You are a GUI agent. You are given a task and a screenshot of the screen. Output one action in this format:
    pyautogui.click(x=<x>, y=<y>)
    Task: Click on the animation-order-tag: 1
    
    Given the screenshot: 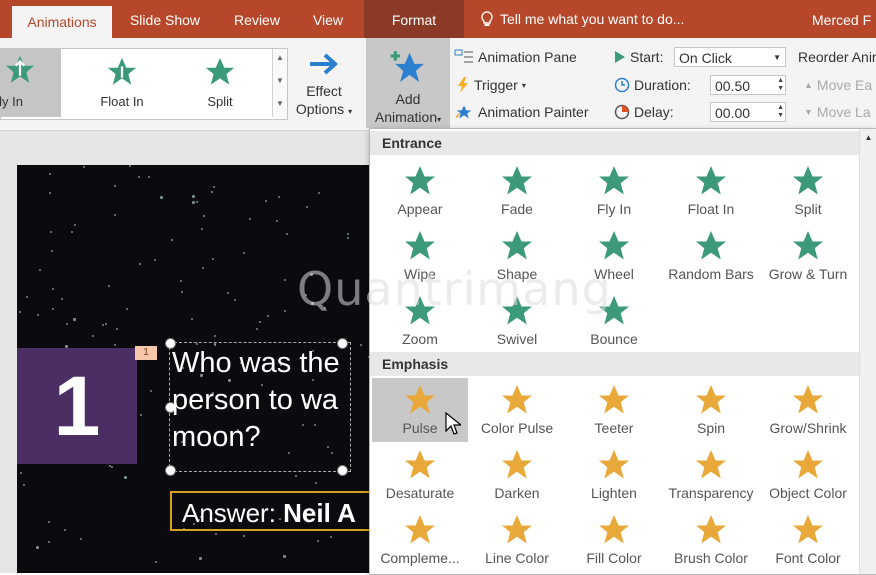 What is the action you would take?
    pyautogui.click(x=146, y=353)
    